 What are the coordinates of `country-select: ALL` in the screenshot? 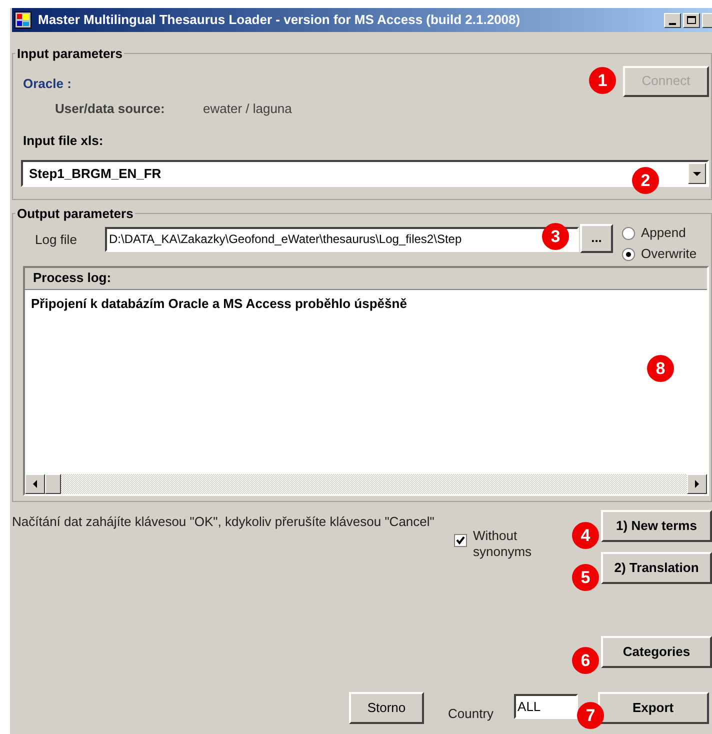 It's located at (546, 706).